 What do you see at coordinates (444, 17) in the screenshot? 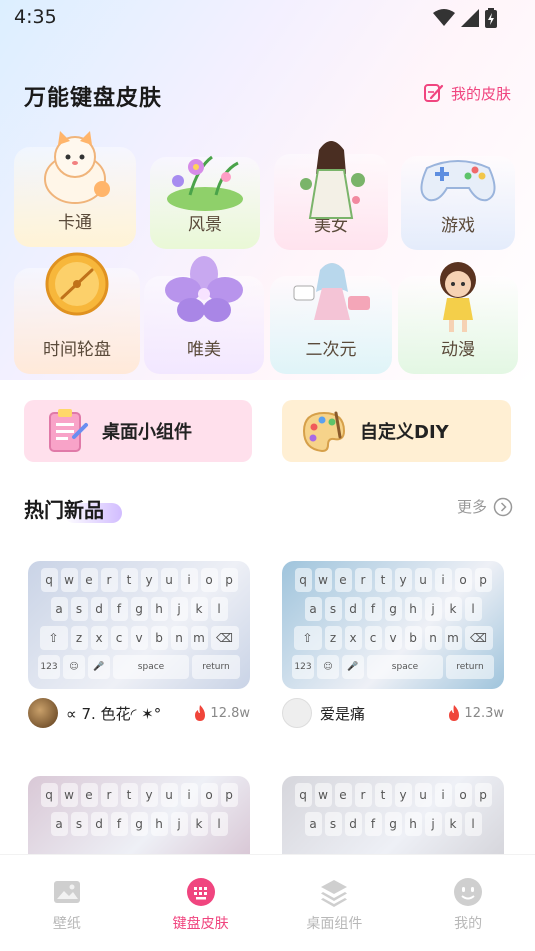
I see `wifi-icon` at bounding box center [444, 17].